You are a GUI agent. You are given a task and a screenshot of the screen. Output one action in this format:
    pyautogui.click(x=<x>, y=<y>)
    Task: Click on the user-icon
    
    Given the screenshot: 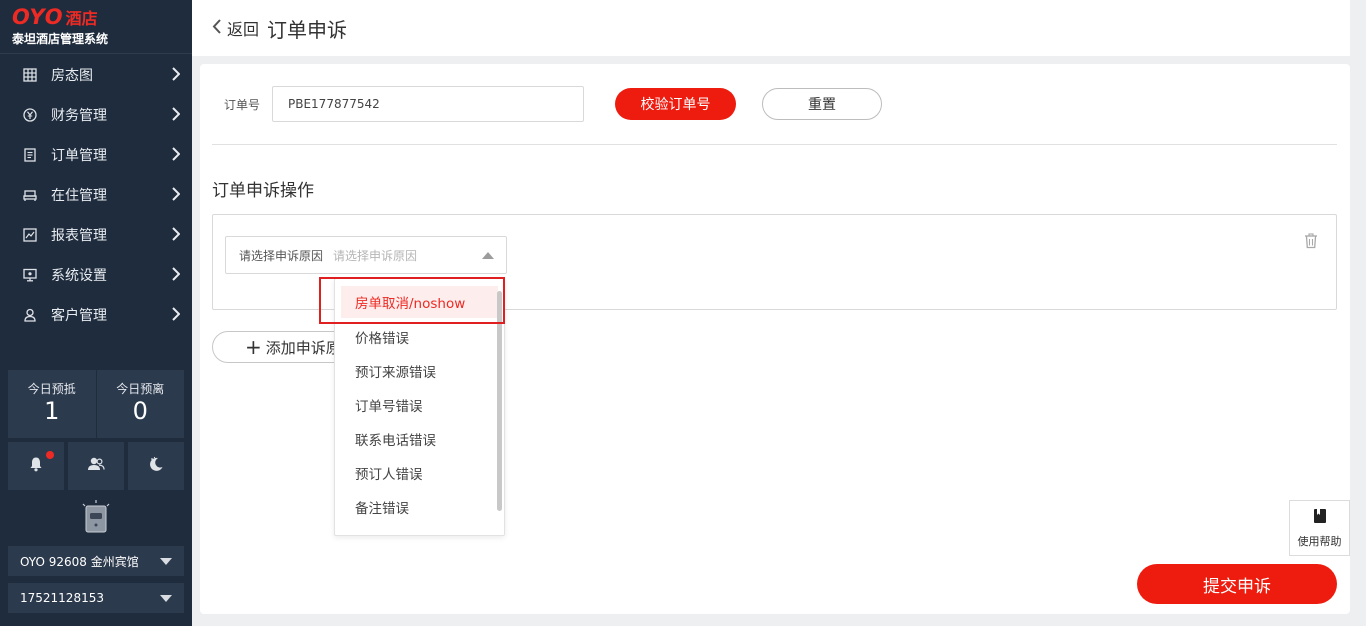 What is the action you would take?
    pyautogui.click(x=30, y=315)
    